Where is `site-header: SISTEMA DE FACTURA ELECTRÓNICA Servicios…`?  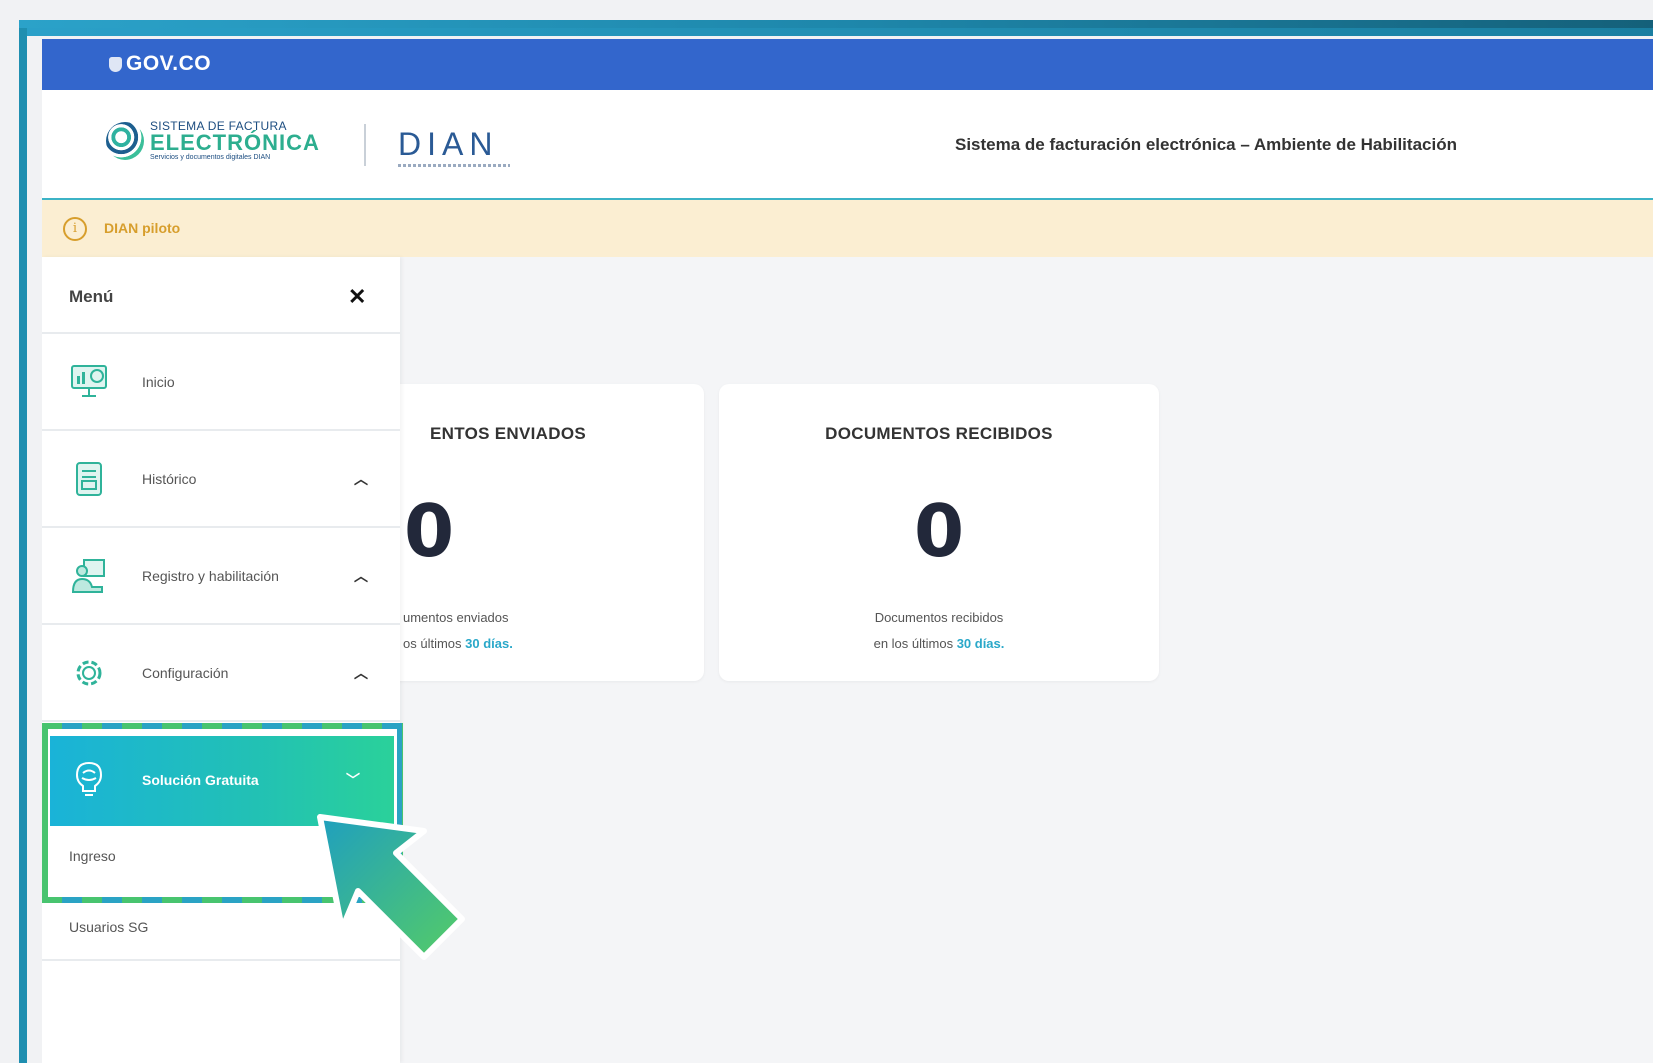 site-header: SISTEMA DE FACTURA ELECTRÓNICA Servicios… is located at coordinates (847, 145).